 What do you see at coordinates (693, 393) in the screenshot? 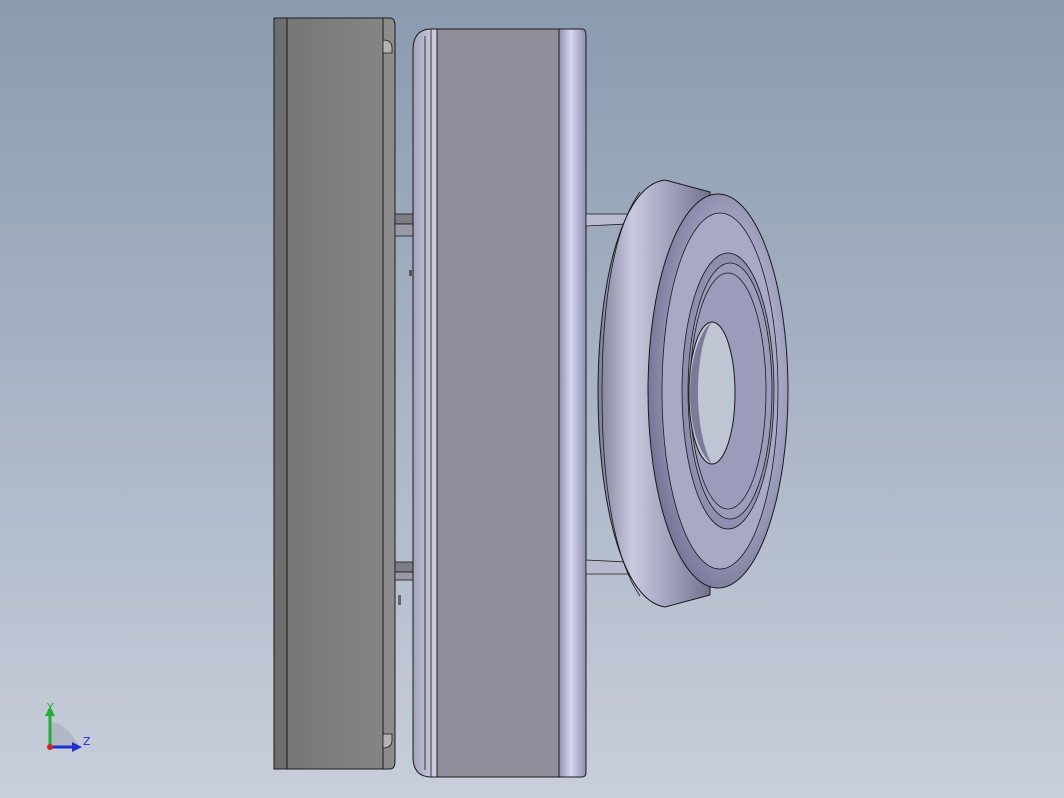
I see `bearing-assembly` at bounding box center [693, 393].